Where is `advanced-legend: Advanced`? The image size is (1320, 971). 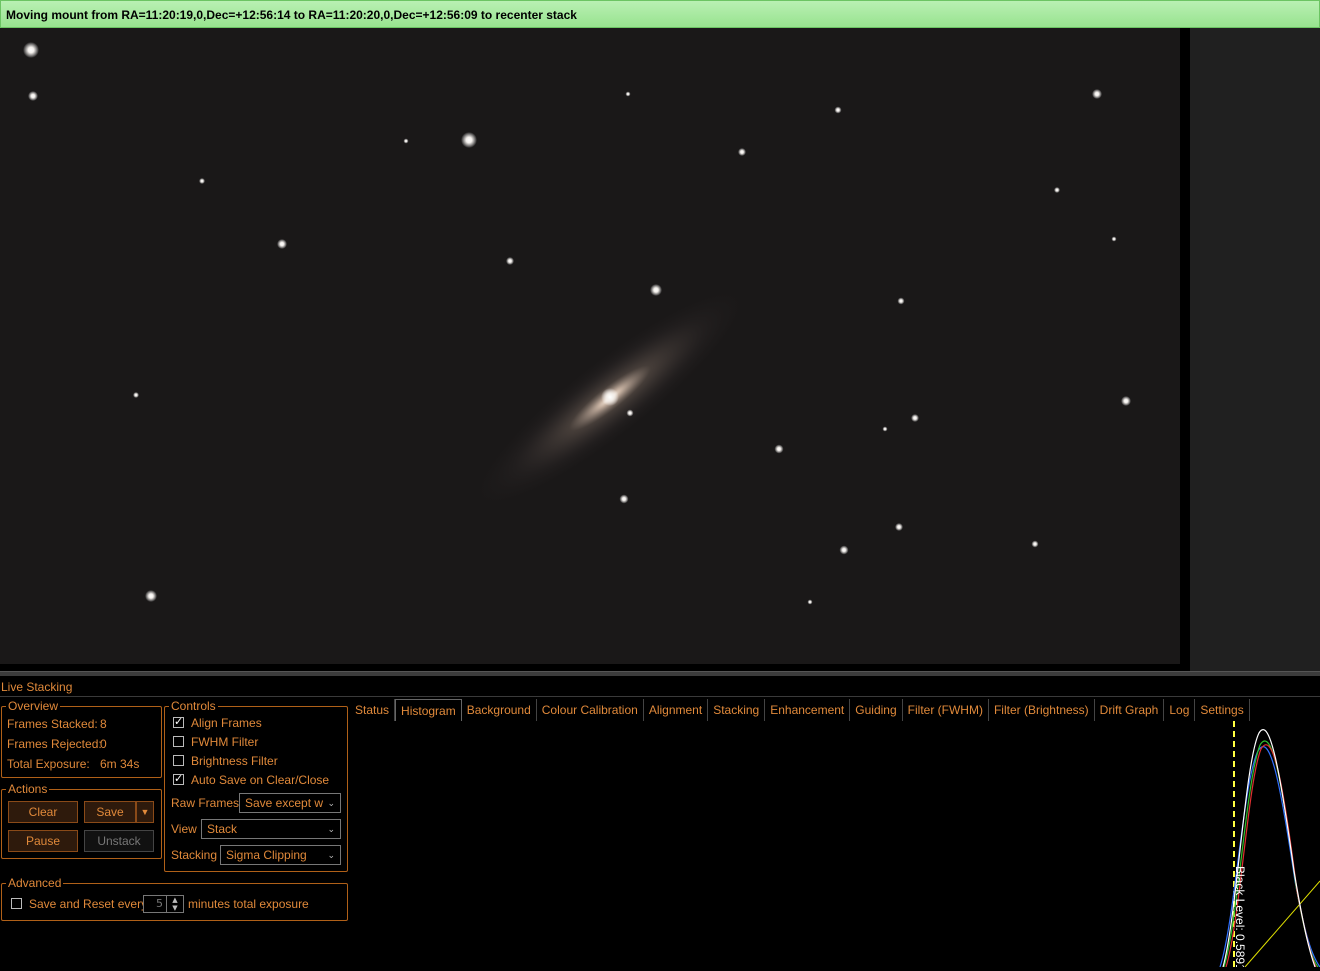 advanced-legend: Advanced is located at coordinates (35, 883).